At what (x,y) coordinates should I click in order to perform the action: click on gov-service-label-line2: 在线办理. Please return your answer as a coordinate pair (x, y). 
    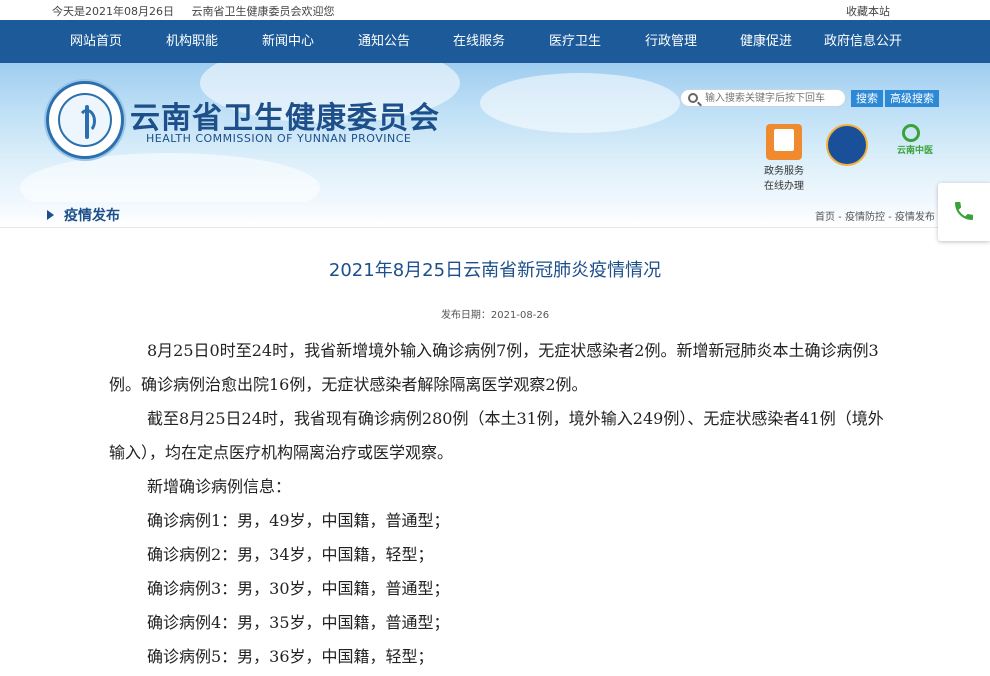
    Looking at the image, I should click on (784, 186).